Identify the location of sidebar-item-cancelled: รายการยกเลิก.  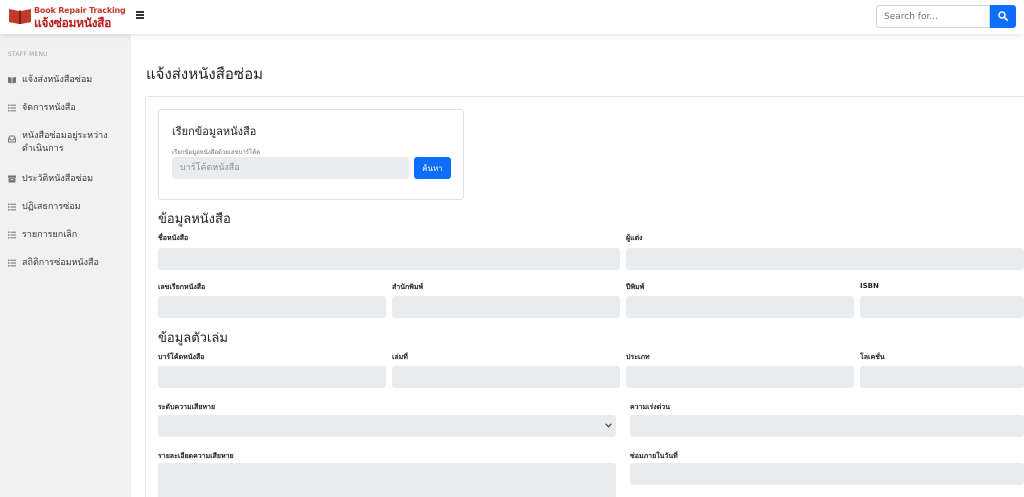
(67, 235).